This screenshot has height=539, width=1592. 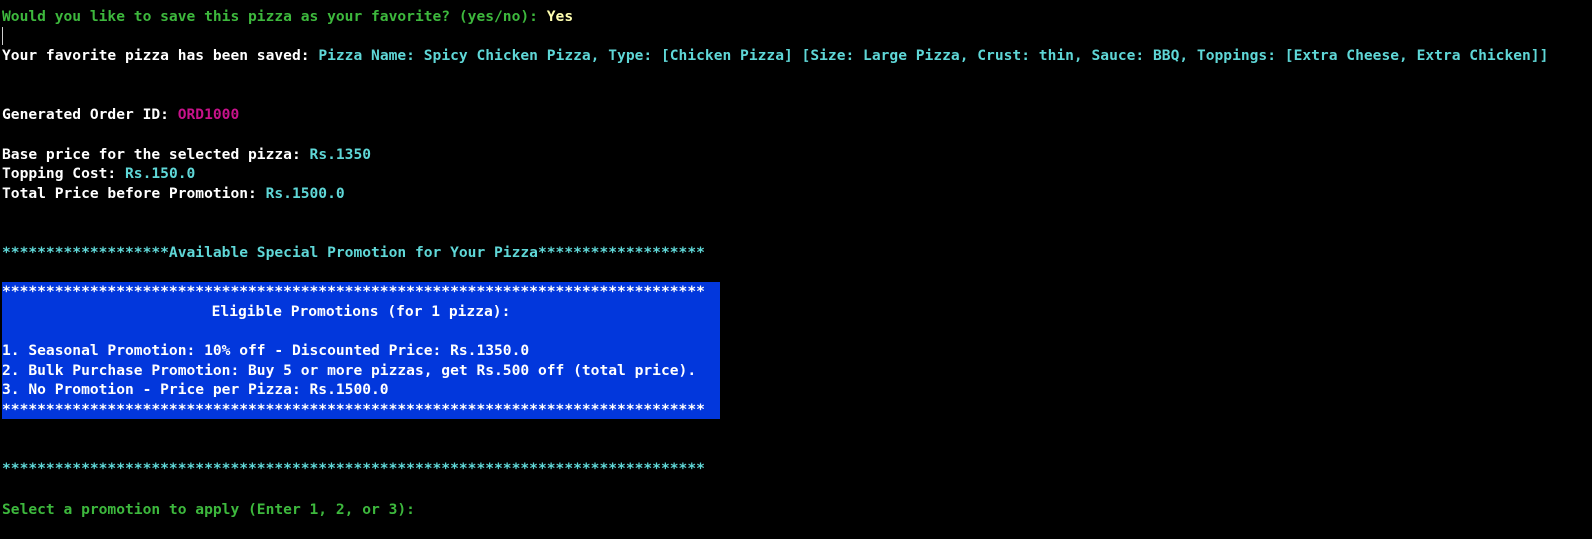 What do you see at coordinates (160, 55) in the screenshot?
I see `favorite-saved-label: Your favorite pizza has been saved:` at bounding box center [160, 55].